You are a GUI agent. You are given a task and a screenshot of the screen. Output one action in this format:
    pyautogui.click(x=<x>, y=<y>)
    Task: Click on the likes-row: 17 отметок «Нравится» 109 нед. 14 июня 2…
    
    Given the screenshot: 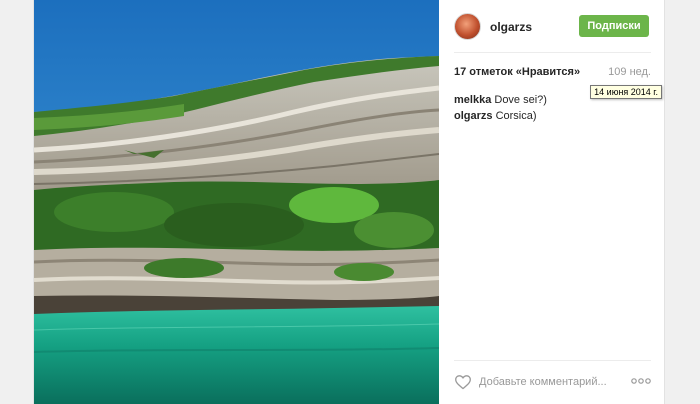 What is the action you would take?
    pyautogui.click(x=558, y=82)
    